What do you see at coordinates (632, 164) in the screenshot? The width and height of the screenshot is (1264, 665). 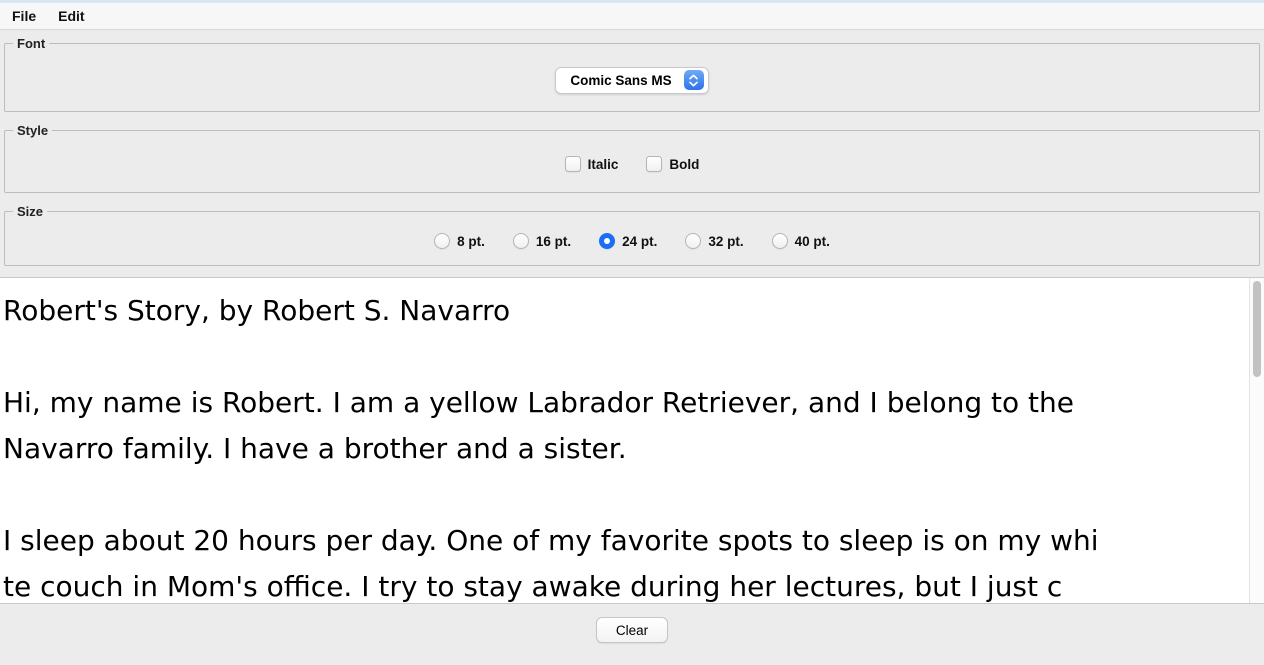 I see `style-group-content: Italic Bold` at bounding box center [632, 164].